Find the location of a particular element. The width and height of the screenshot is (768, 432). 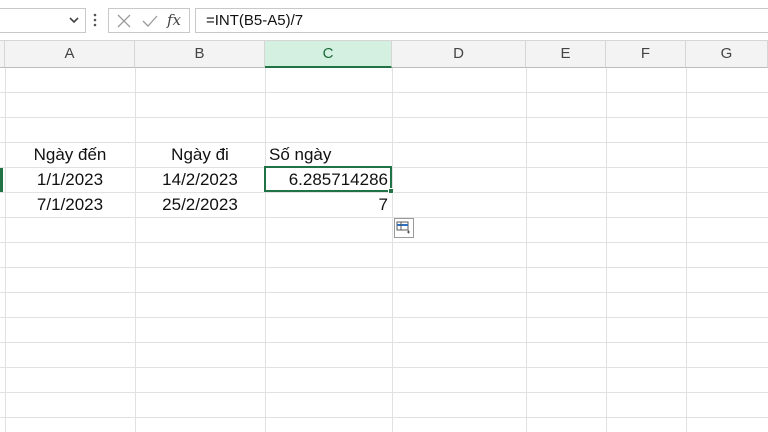

cell-a4: Ngày đến is located at coordinates (70, 155).